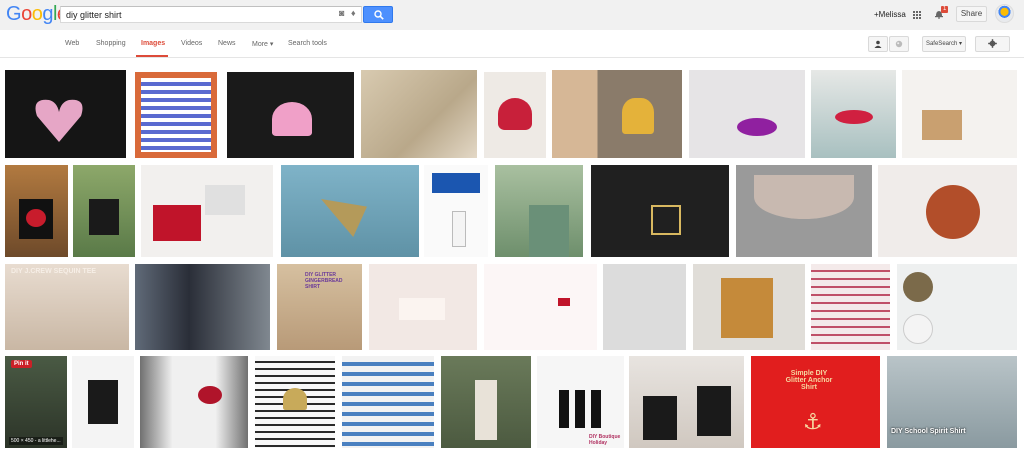 The image size is (1024, 455). I want to click on image-caption: Simple DIY Glitter Anchor Shirt, so click(809, 380).